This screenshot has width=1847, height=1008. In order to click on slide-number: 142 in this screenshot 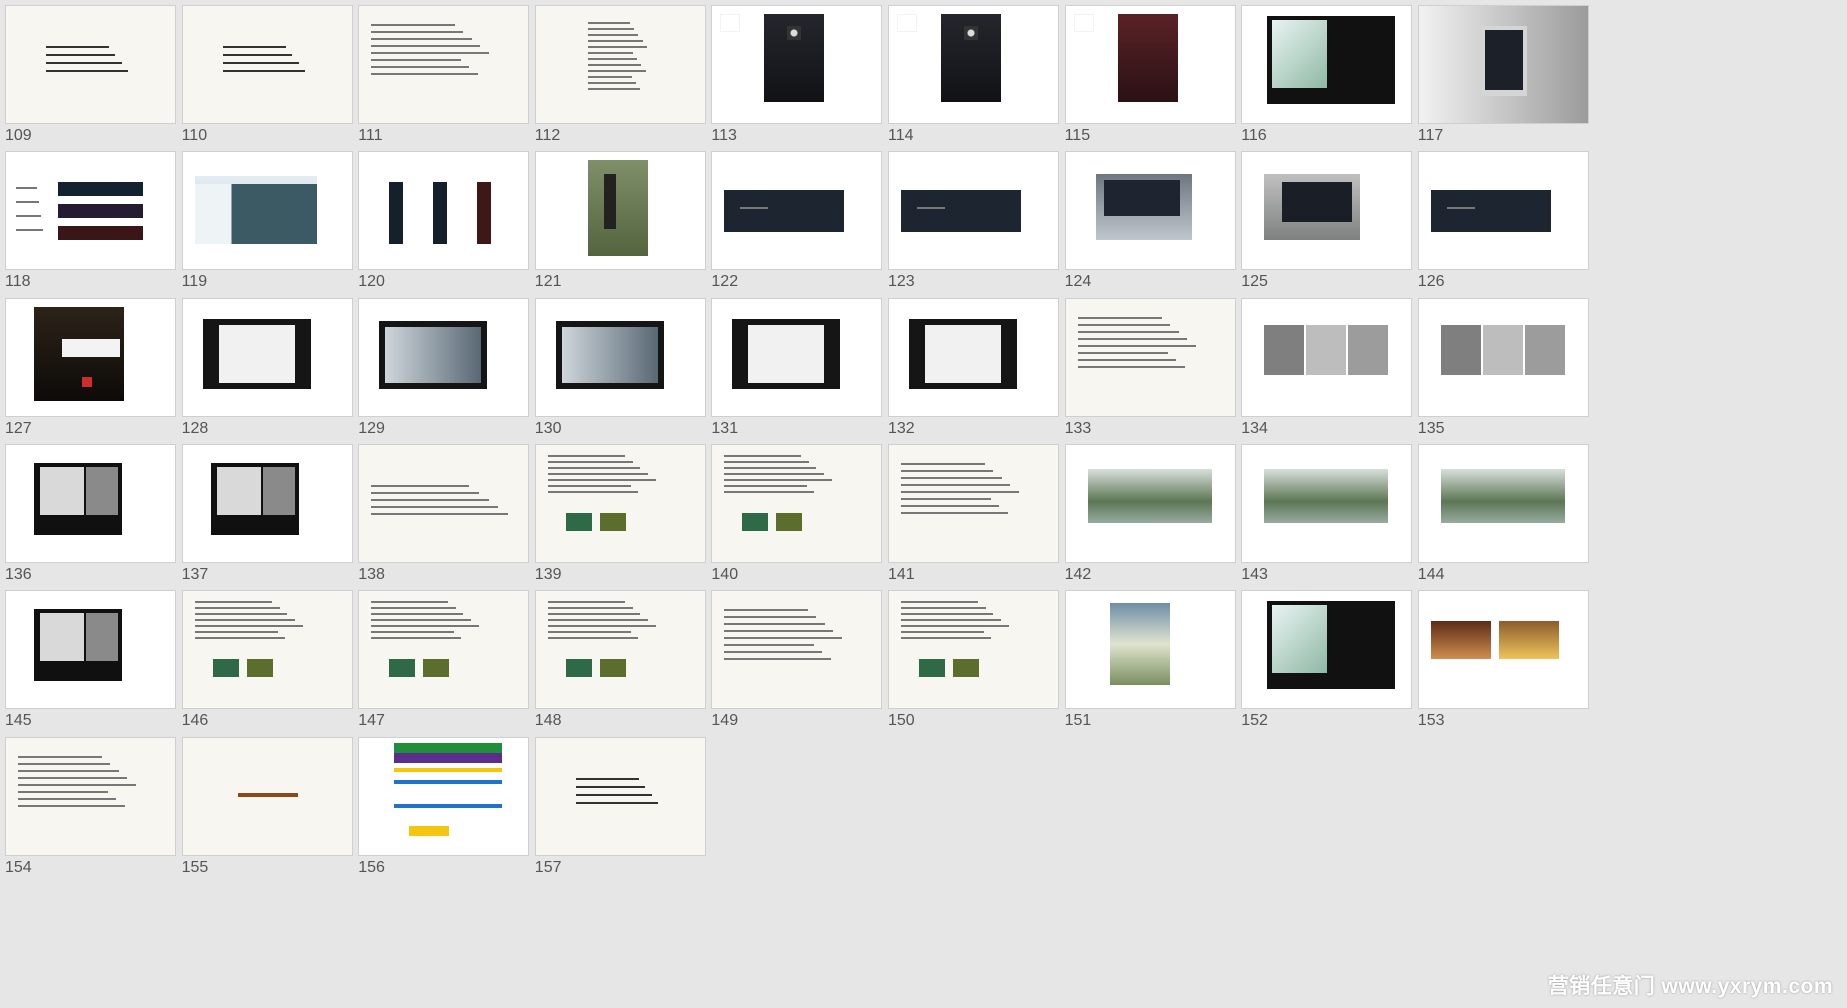, I will do `click(1078, 574)`.